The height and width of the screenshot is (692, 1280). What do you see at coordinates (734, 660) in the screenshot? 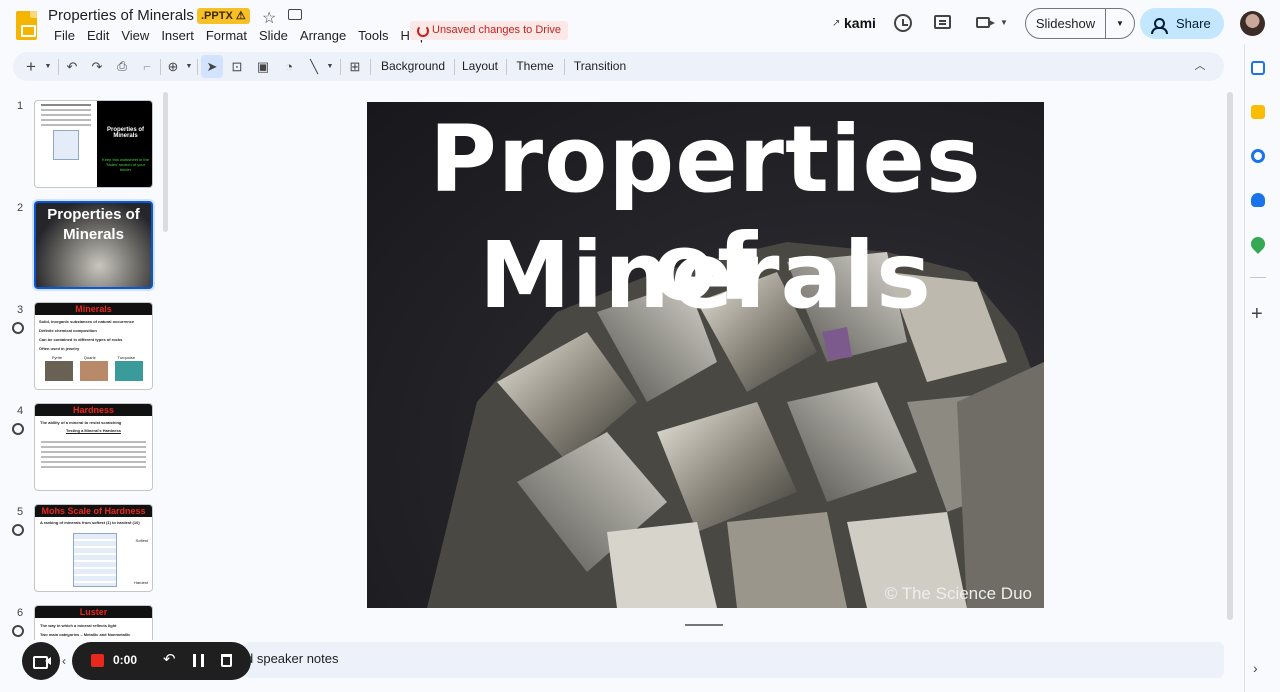
I see `speaker-notes-panel` at bounding box center [734, 660].